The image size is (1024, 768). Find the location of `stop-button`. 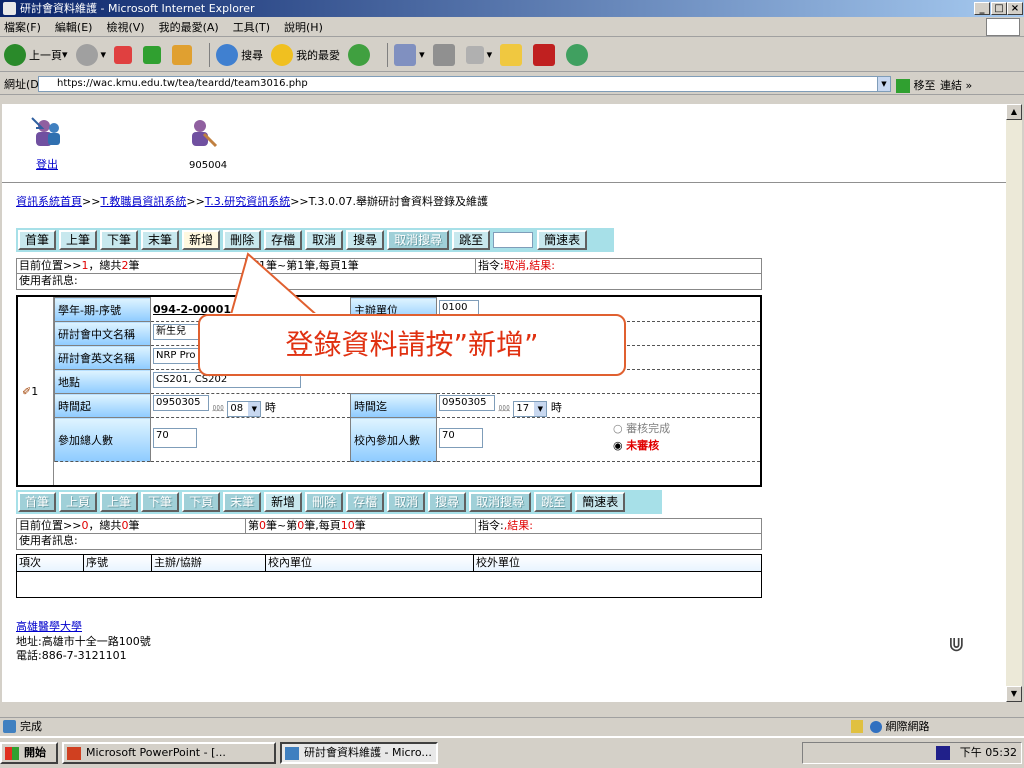

stop-button is located at coordinates (124, 54).